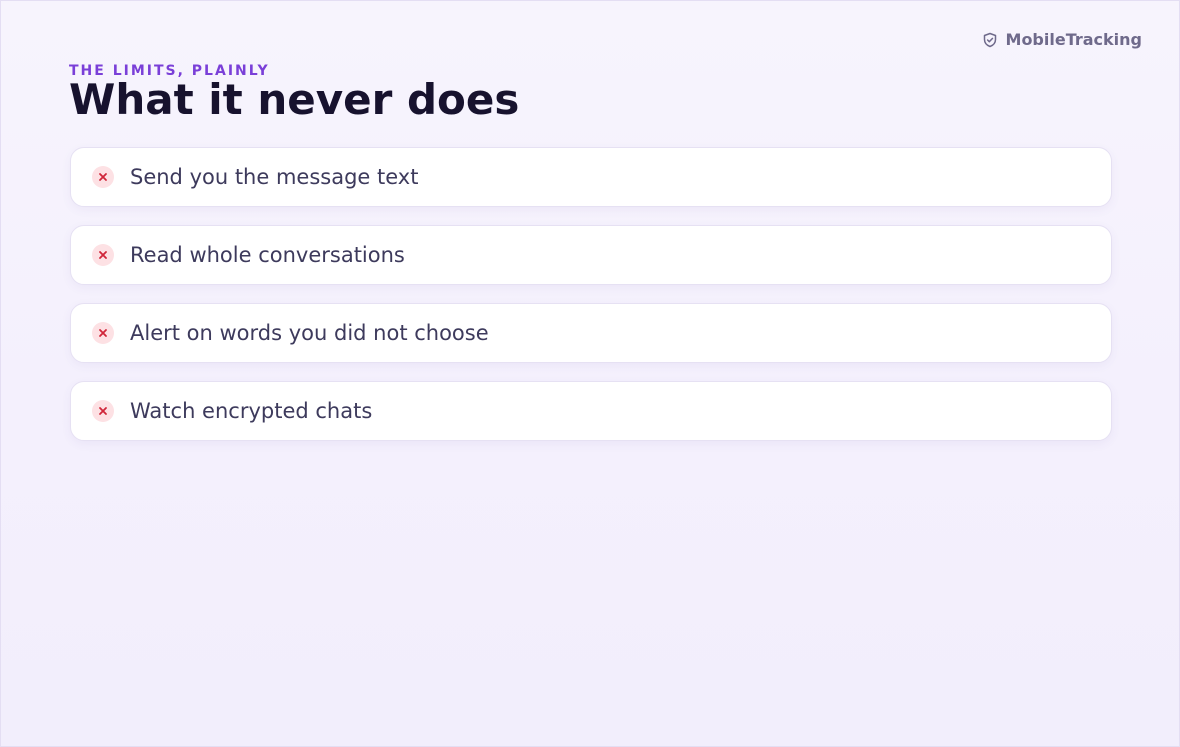 This screenshot has height=747, width=1180. Describe the element at coordinates (591, 411) in the screenshot. I see `list-item: Watch encrypted chats` at that location.